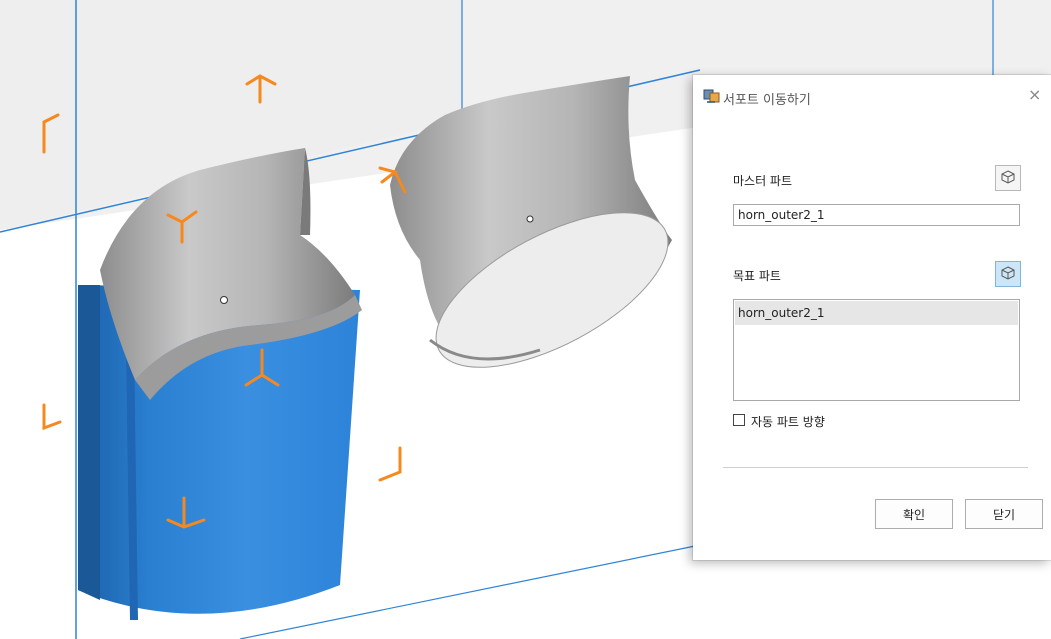 This screenshot has height=639, width=1051. What do you see at coordinates (1034, 95) in the screenshot?
I see `close-icon: ×` at bounding box center [1034, 95].